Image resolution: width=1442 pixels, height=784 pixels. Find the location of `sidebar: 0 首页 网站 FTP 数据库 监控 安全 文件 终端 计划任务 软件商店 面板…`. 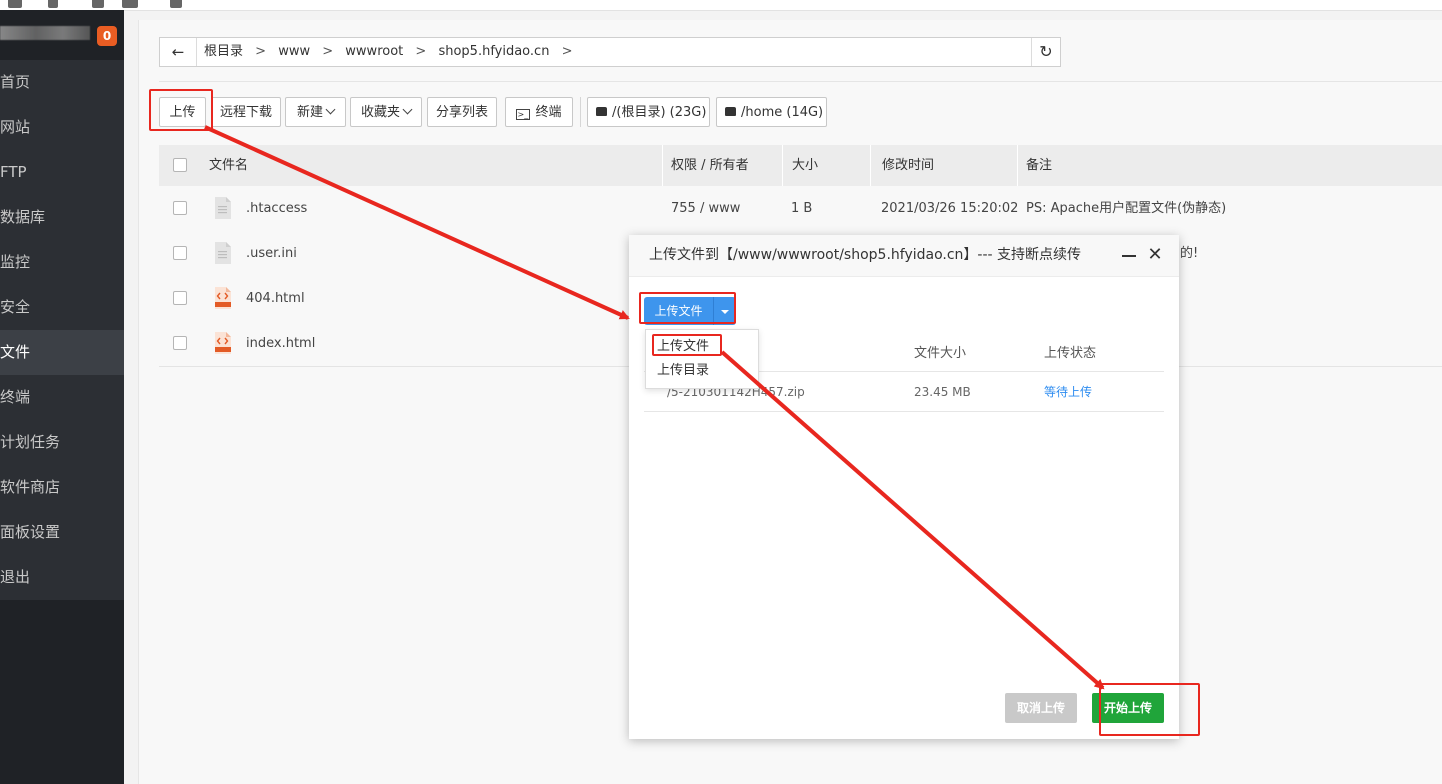

sidebar: 0 首页 网站 FTP 数据库 监控 安全 文件 终端 计划任务 软件商店 面板… is located at coordinates (62, 397).